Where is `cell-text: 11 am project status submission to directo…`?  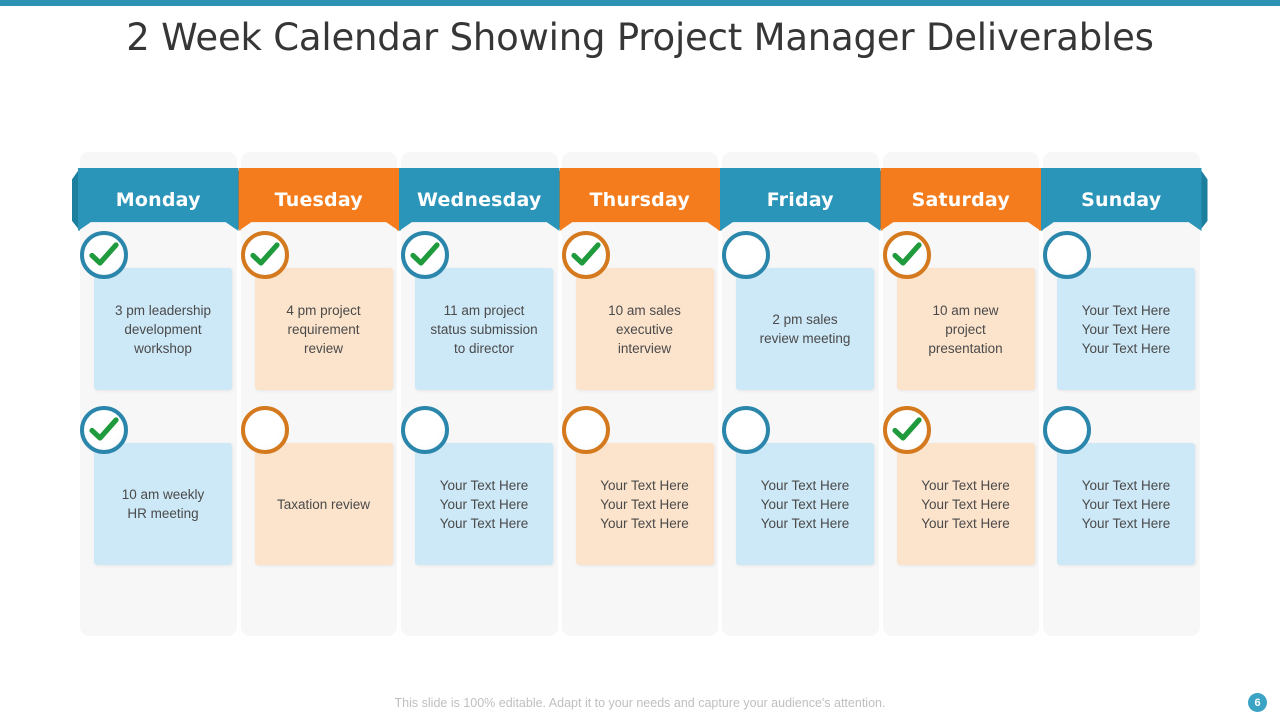
cell-text: 11 am project status submission to directo… is located at coordinates (483, 329).